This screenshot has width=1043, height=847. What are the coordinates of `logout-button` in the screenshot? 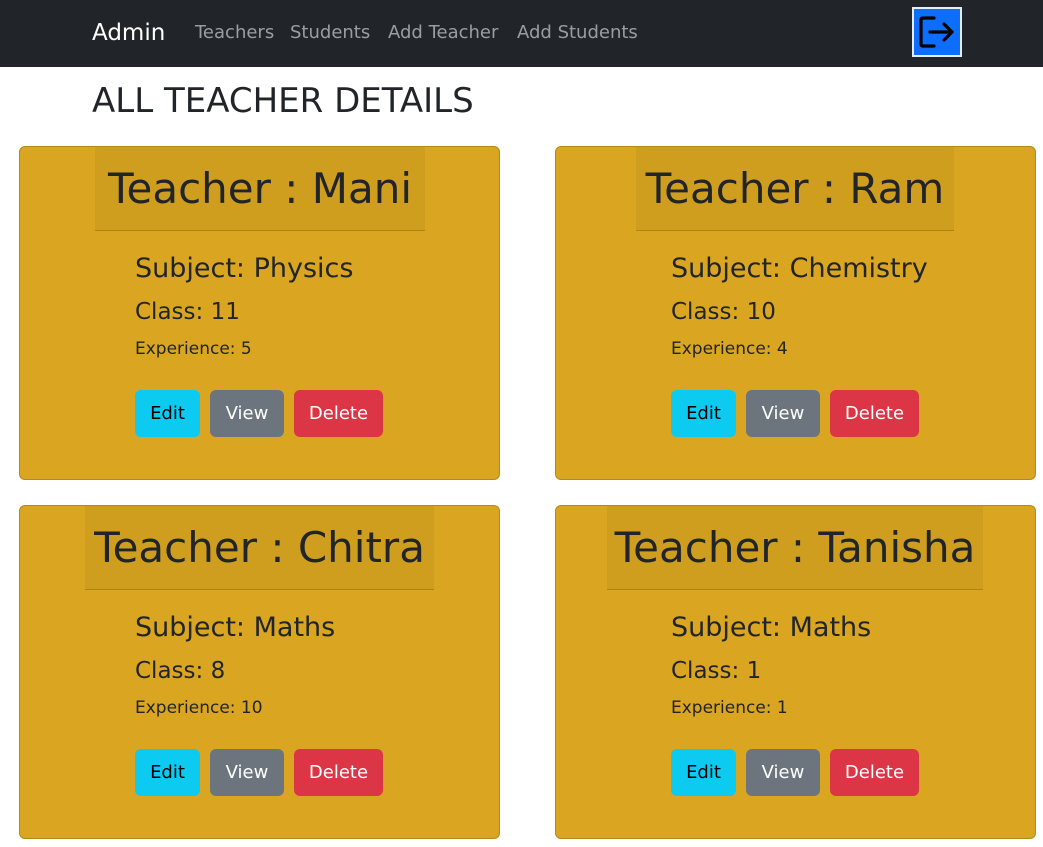 It's located at (937, 32).